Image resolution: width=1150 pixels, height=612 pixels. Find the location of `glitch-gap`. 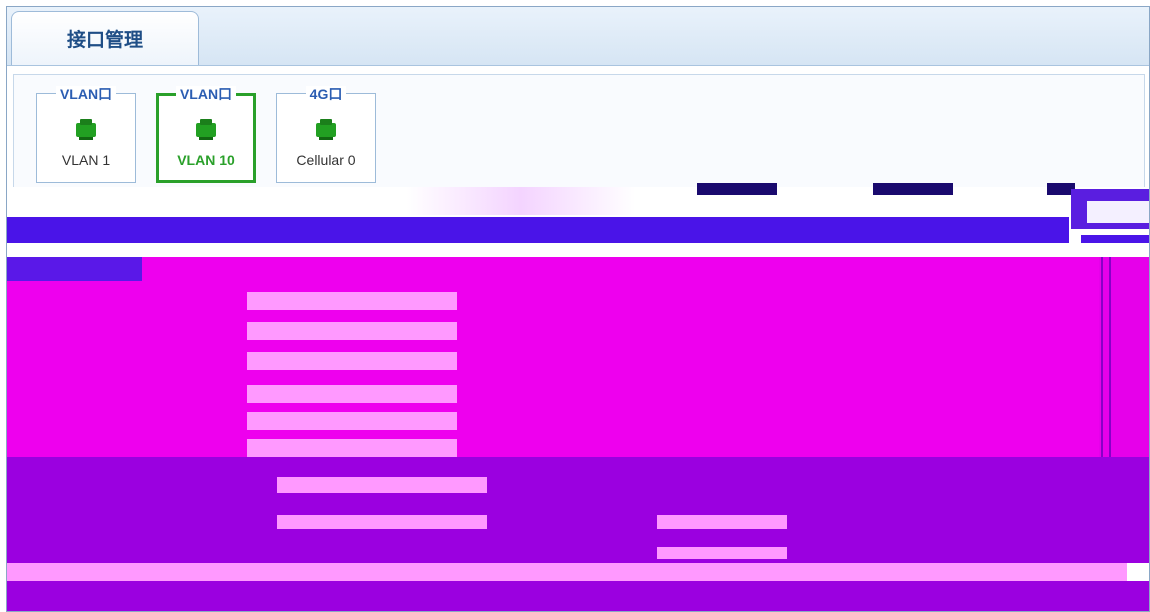

glitch-gap is located at coordinates (578, 250).